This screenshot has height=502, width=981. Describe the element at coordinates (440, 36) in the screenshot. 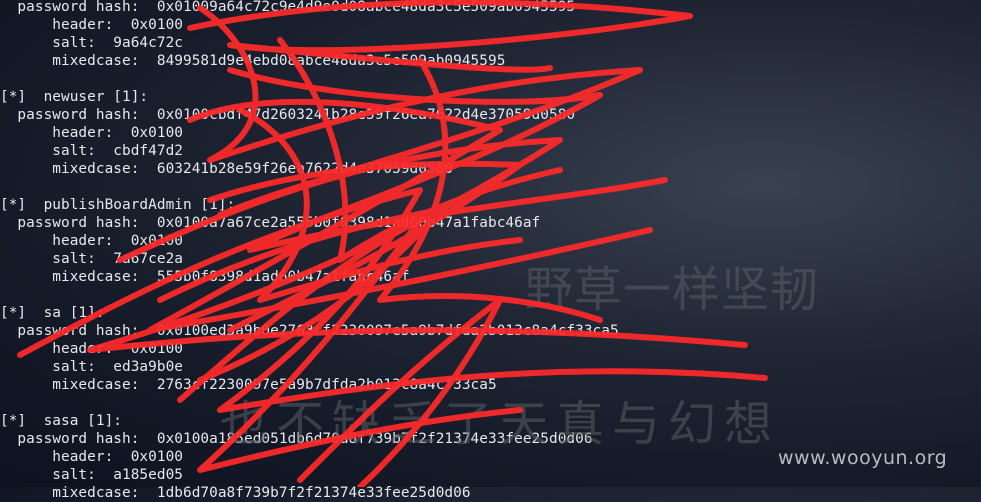

I see `scribble-stroke` at that location.